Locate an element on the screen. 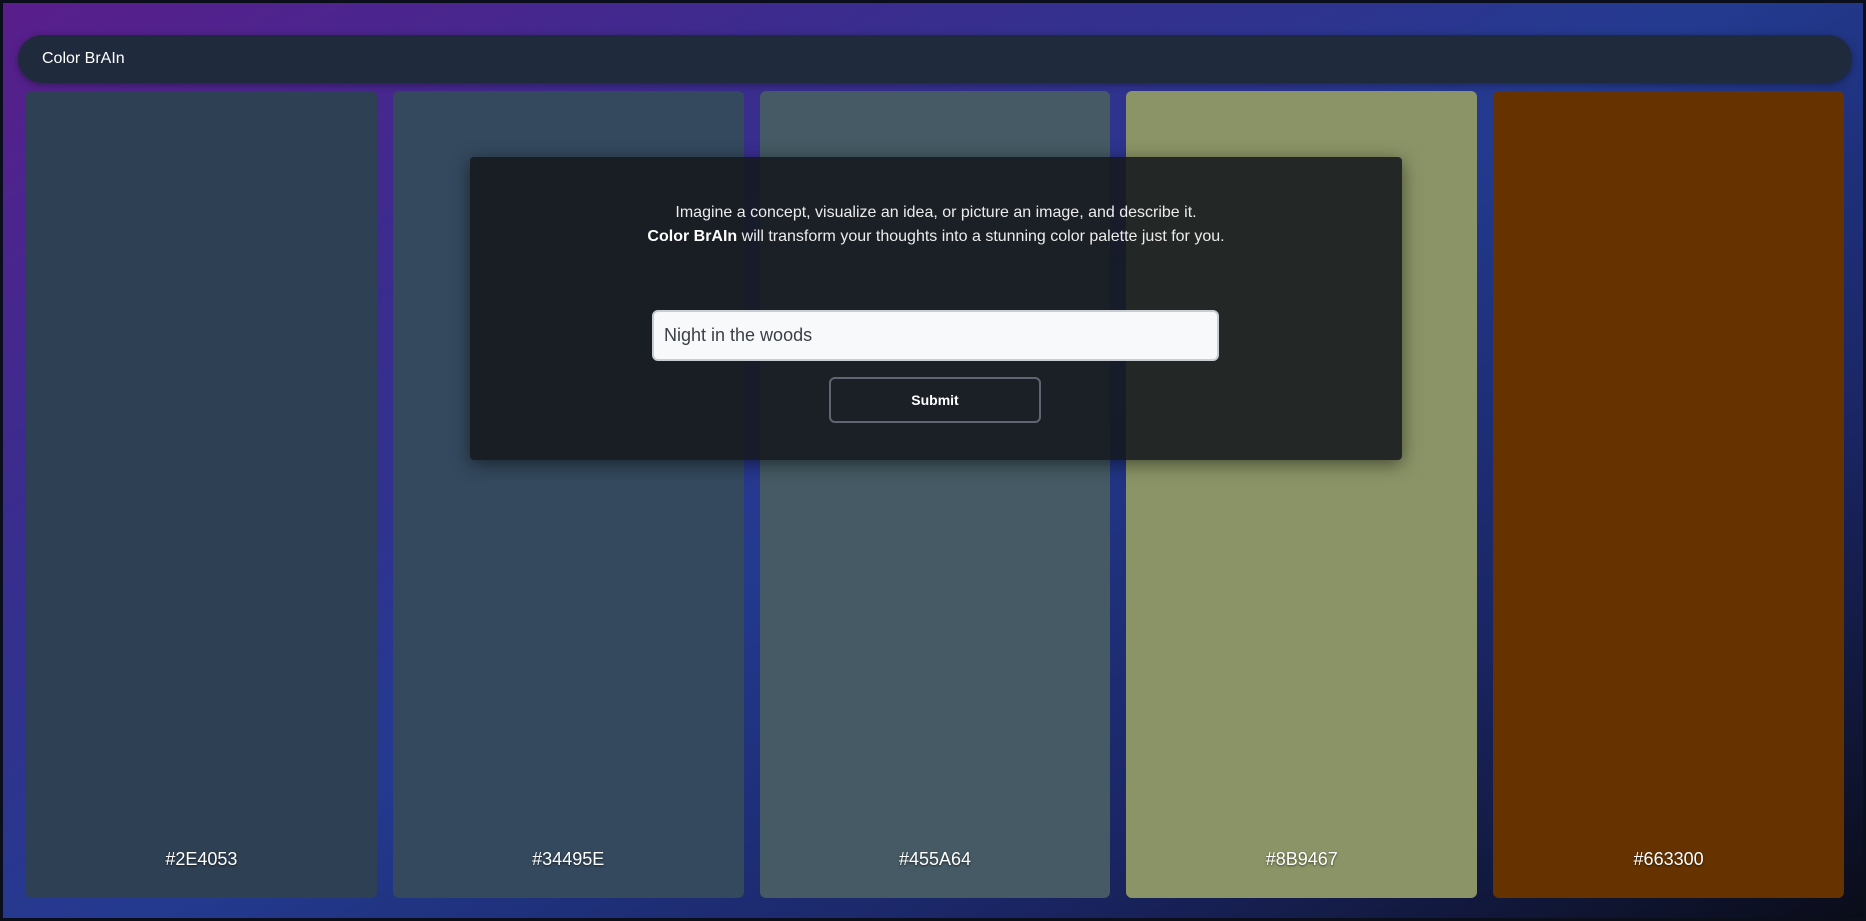 Image resolution: width=1866 pixels, height=921 pixels. swatch-hex-label: #34495E is located at coordinates (568, 859).